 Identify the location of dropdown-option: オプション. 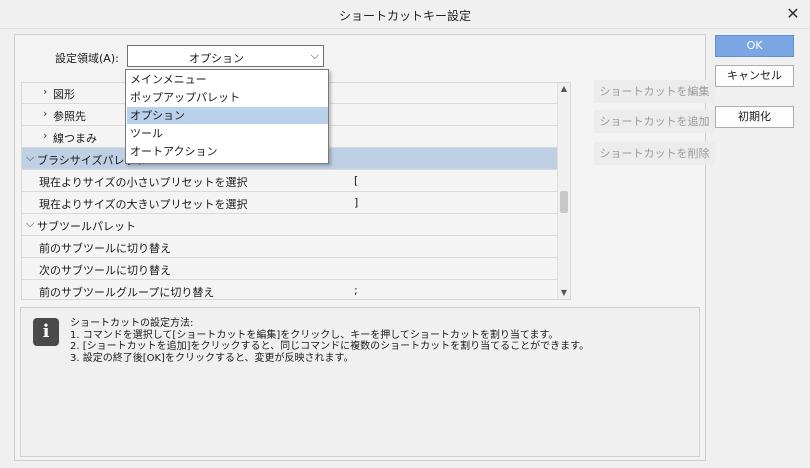
(227, 115).